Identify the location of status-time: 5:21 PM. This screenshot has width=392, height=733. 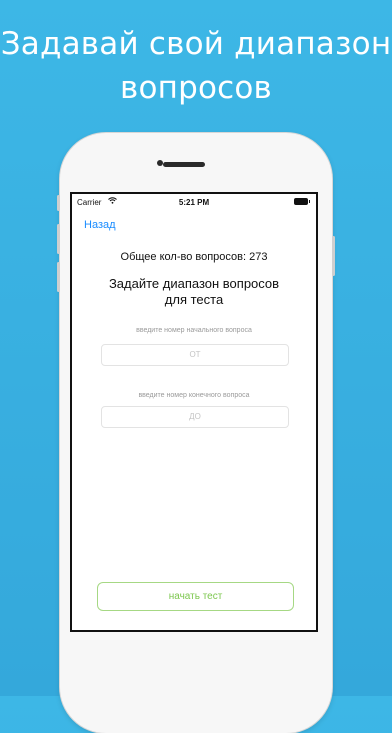
(194, 202).